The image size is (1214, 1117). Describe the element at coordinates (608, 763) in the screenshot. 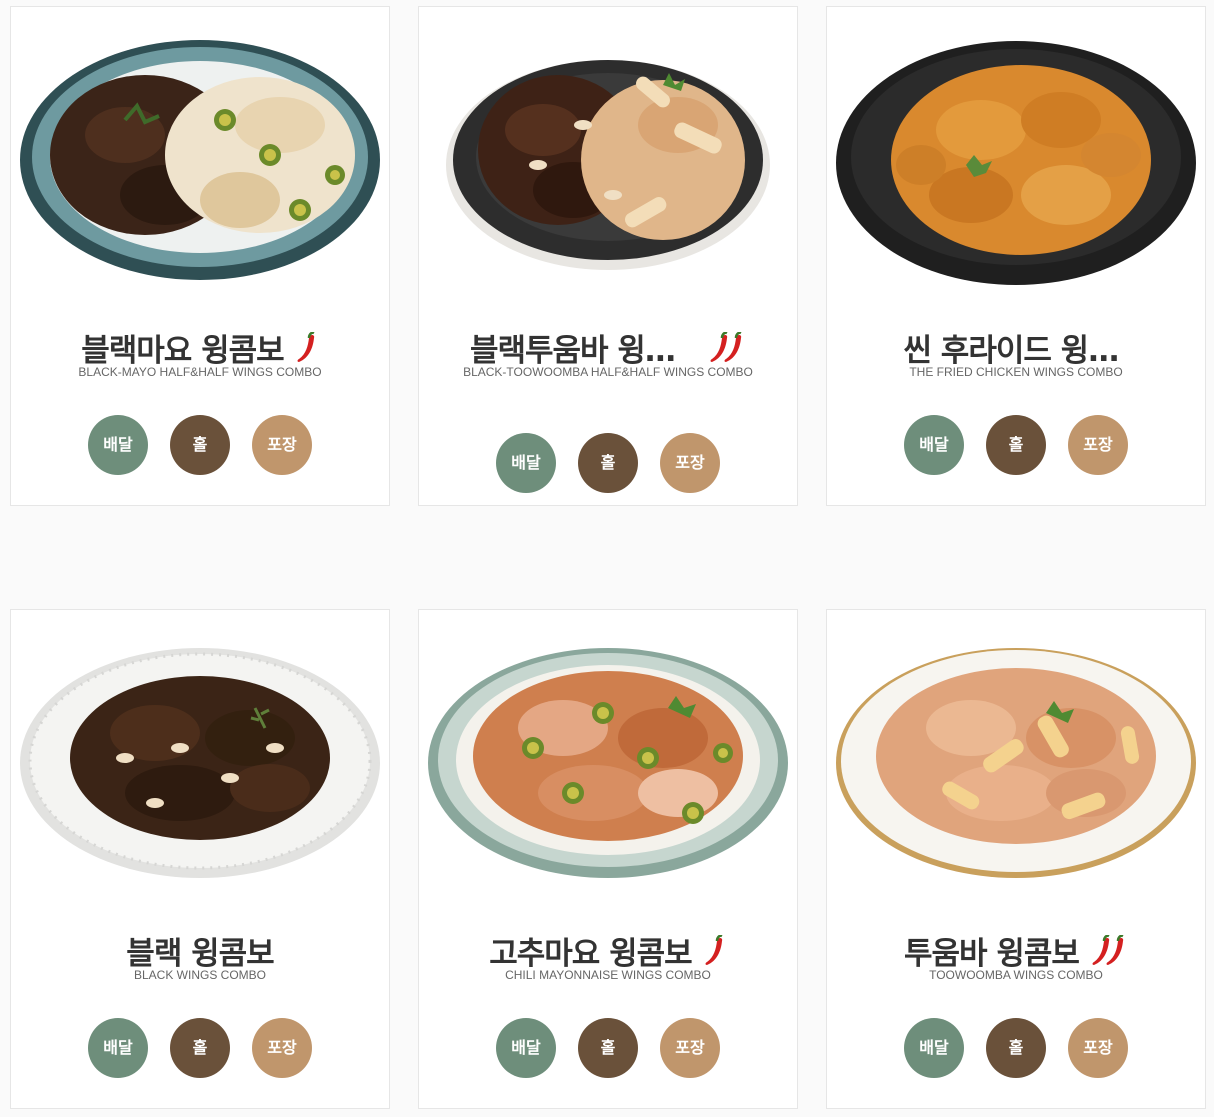

I see `chili-mayo-wings-photo` at that location.